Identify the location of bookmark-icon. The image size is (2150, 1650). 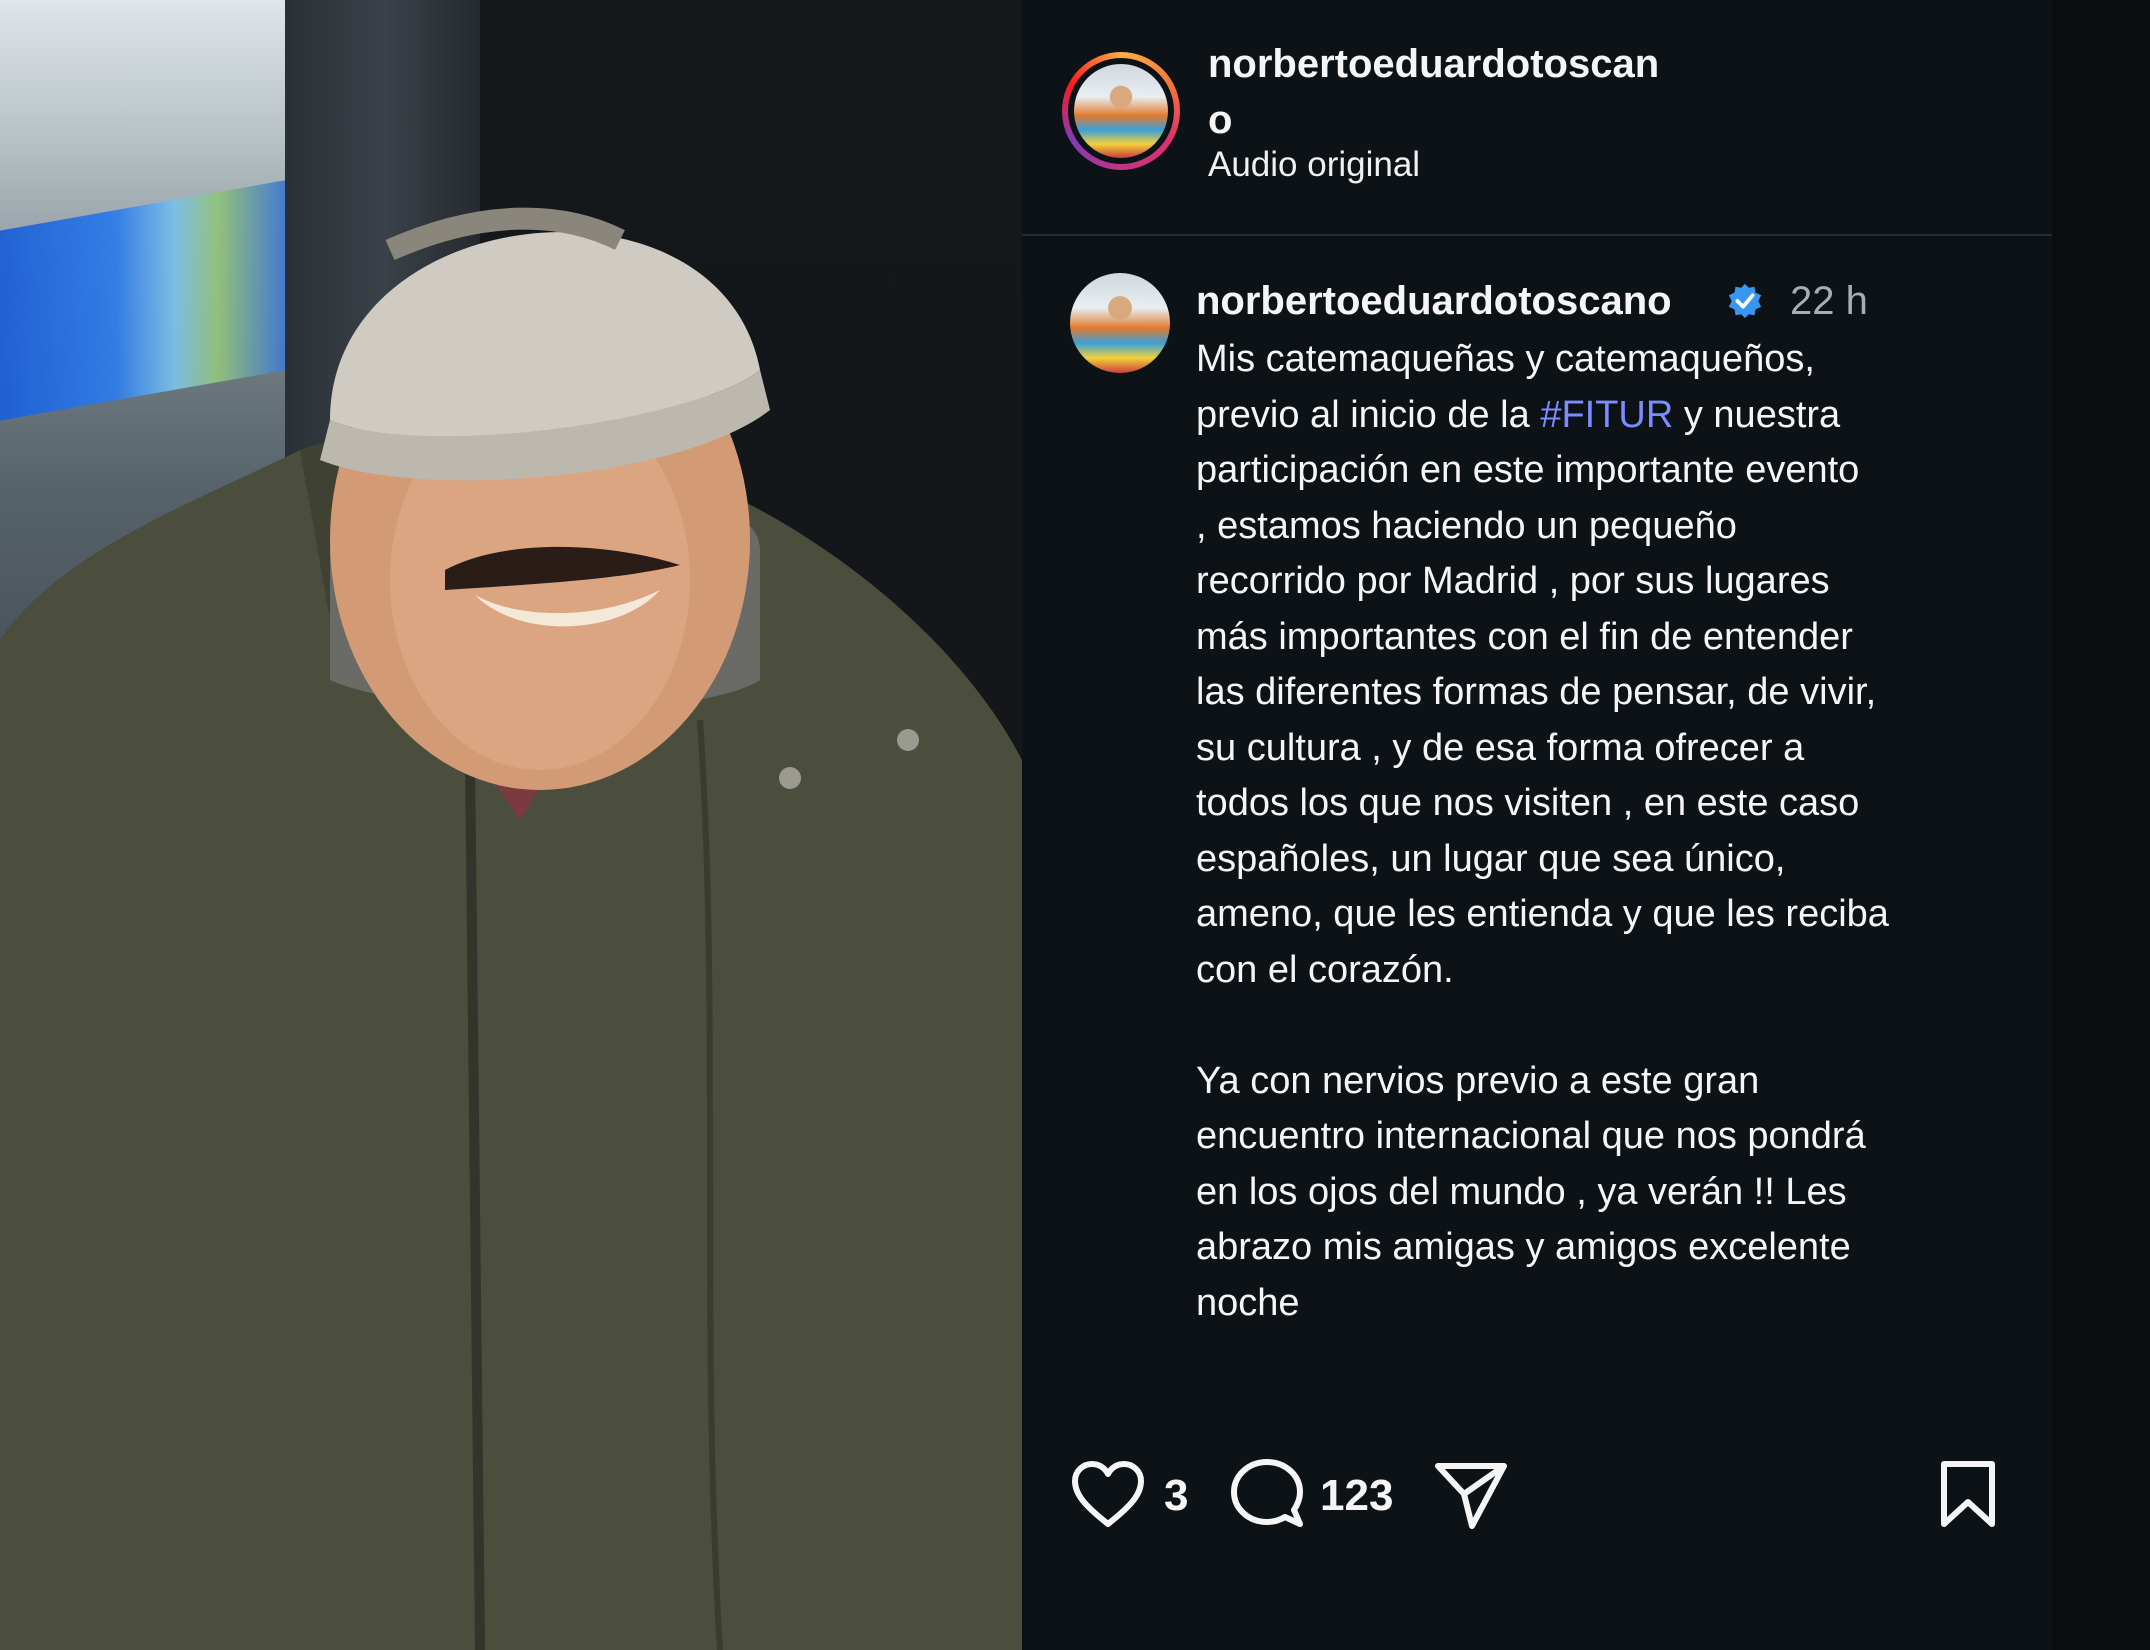
(1968, 1495).